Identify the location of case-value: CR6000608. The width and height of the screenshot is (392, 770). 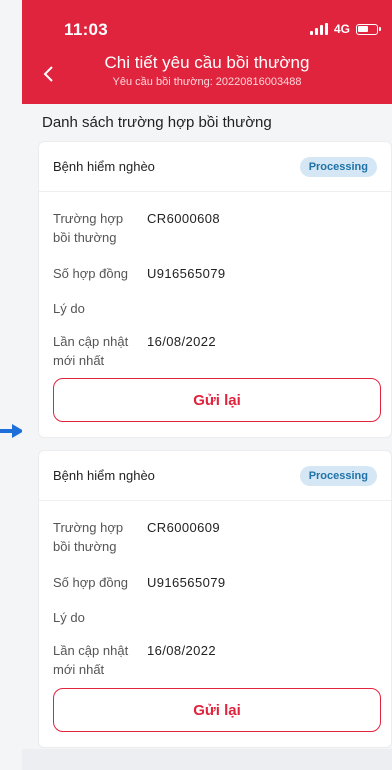
(183, 218).